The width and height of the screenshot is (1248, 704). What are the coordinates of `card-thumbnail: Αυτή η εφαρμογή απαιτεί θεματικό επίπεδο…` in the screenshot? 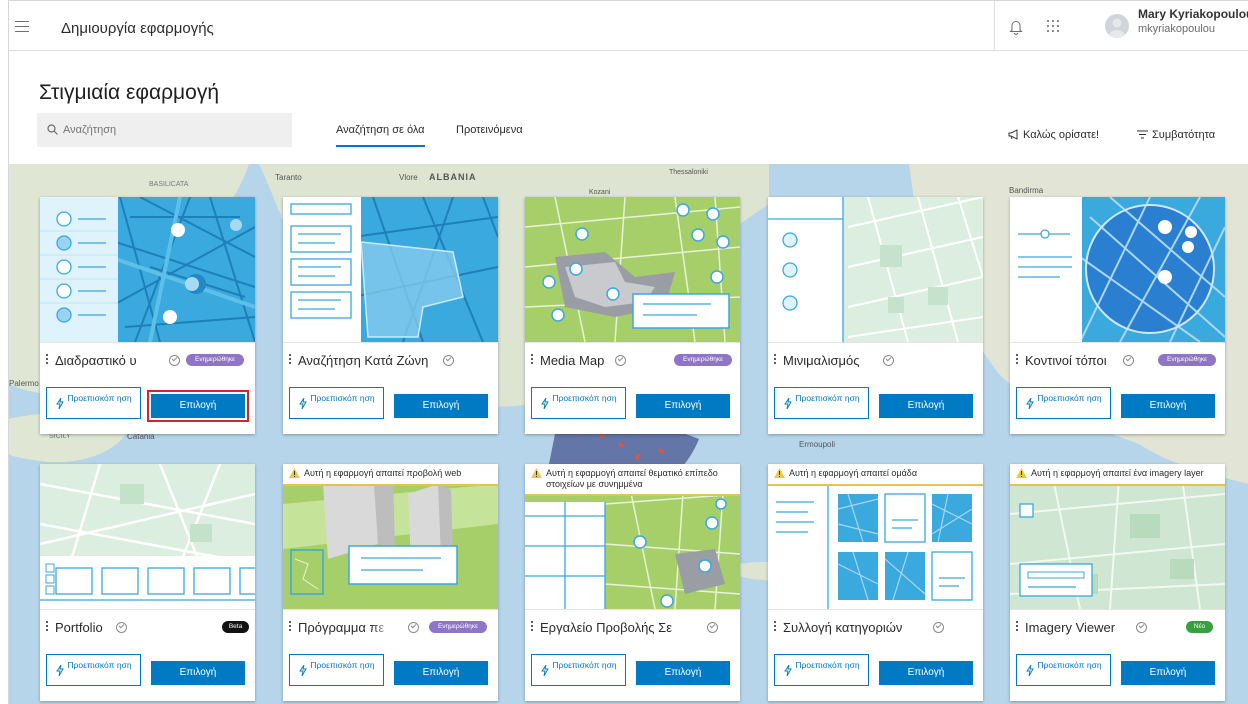 It's located at (632, 536).